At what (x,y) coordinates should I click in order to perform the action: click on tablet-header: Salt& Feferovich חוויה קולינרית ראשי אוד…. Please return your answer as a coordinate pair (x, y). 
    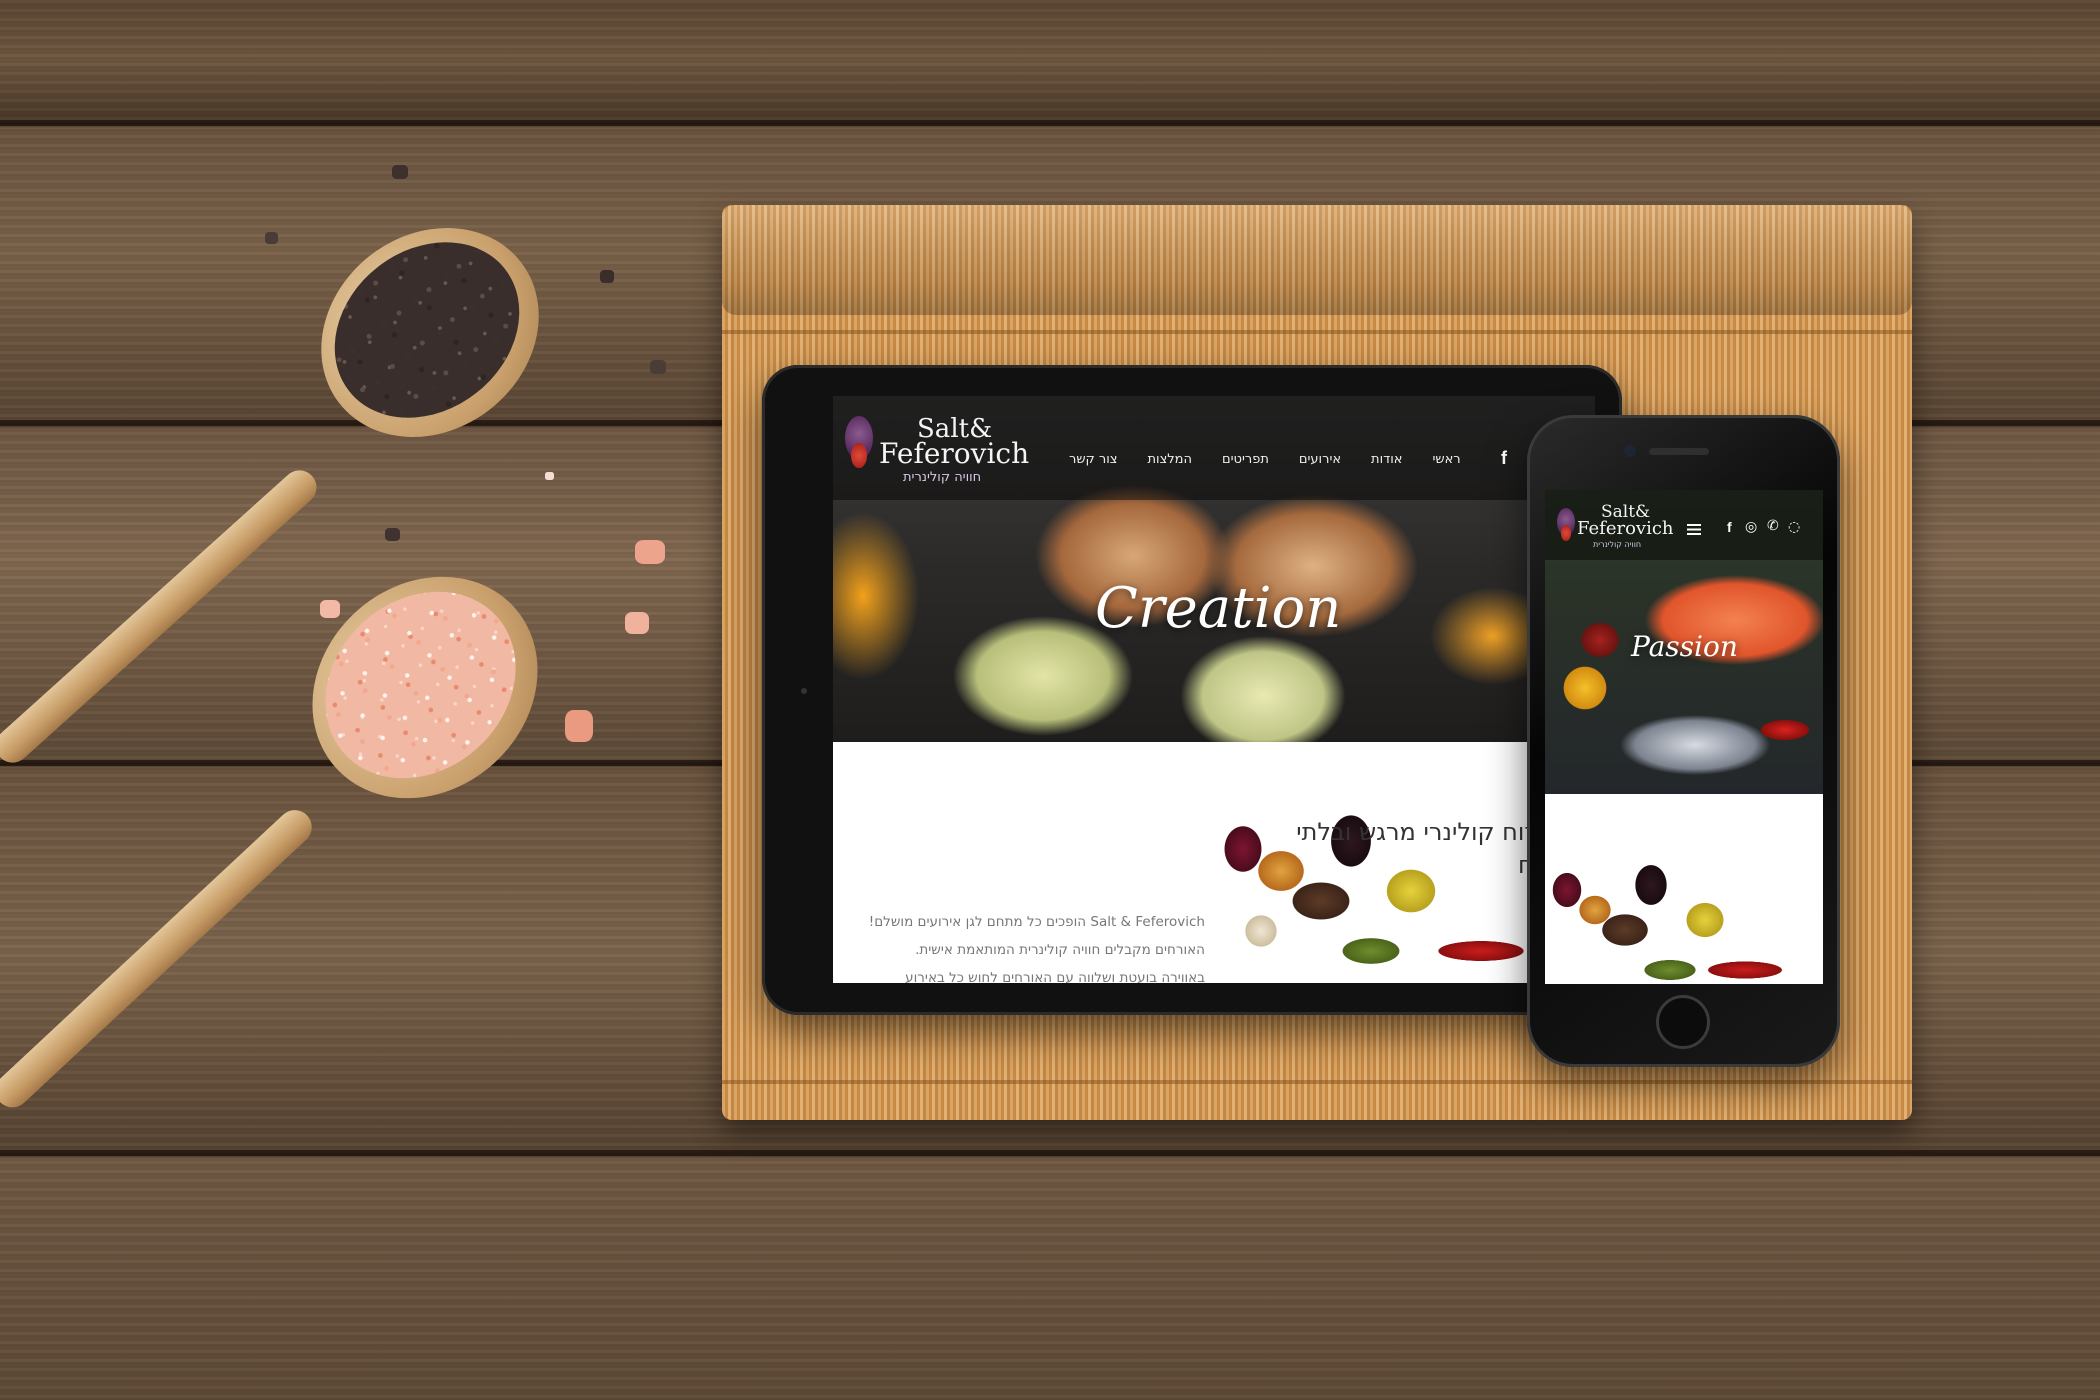
    Looking at the image, I should click on (1214, 448).